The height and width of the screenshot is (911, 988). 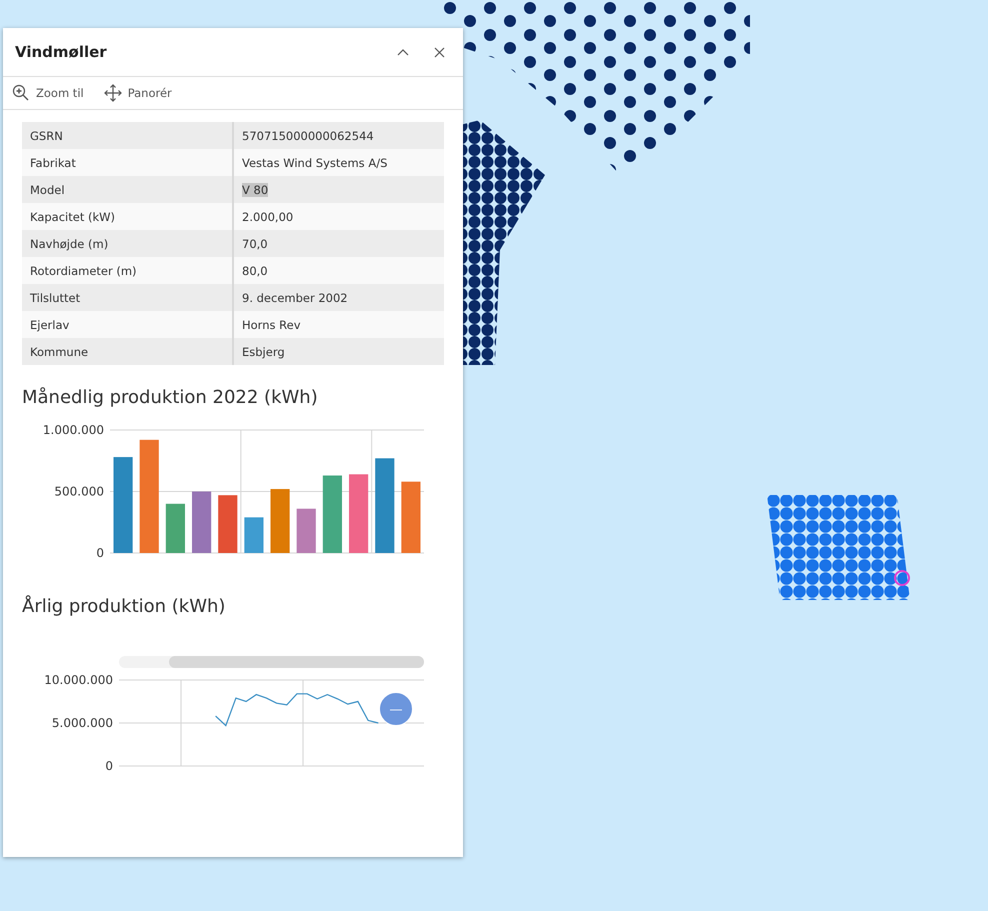 What do you see at coordinates (127, 297) in the screenshot?
I see `field-name: Tilsluttet` at bounding box center [127, 297].